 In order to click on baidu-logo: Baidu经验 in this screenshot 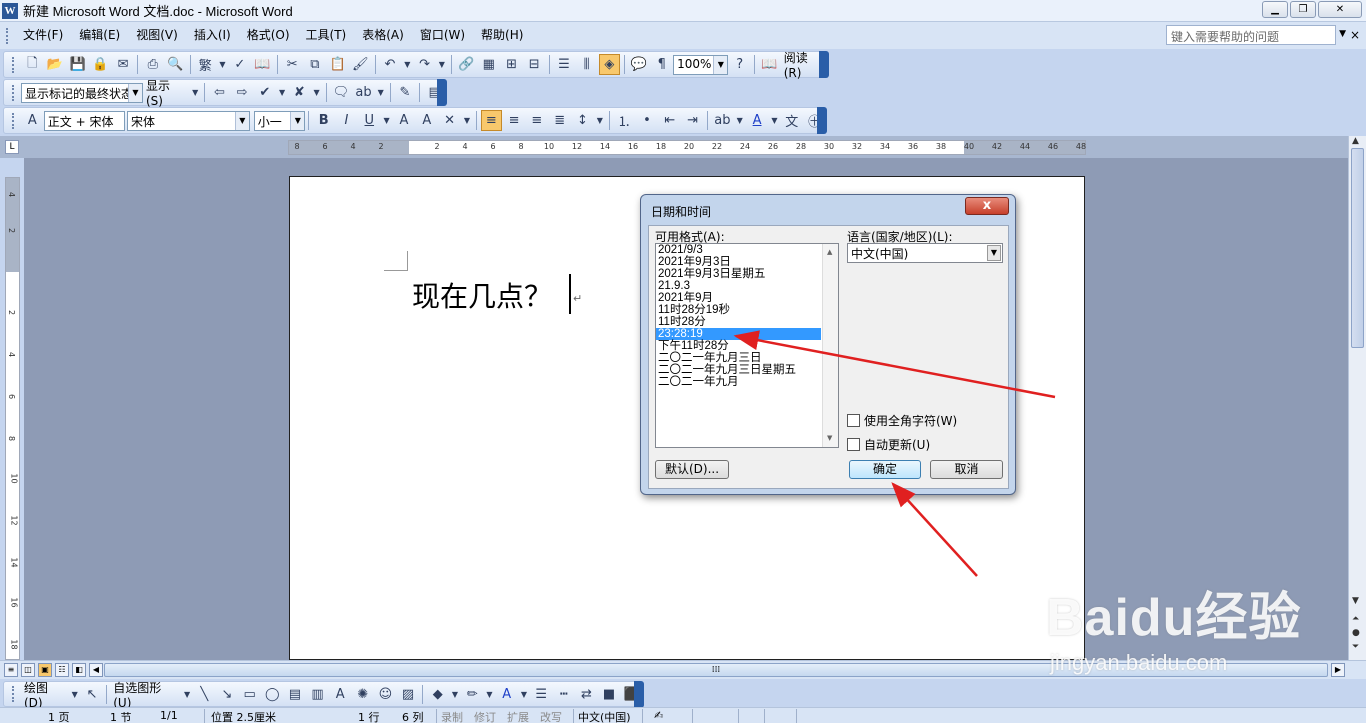, I will do `click(1174, 618)`.